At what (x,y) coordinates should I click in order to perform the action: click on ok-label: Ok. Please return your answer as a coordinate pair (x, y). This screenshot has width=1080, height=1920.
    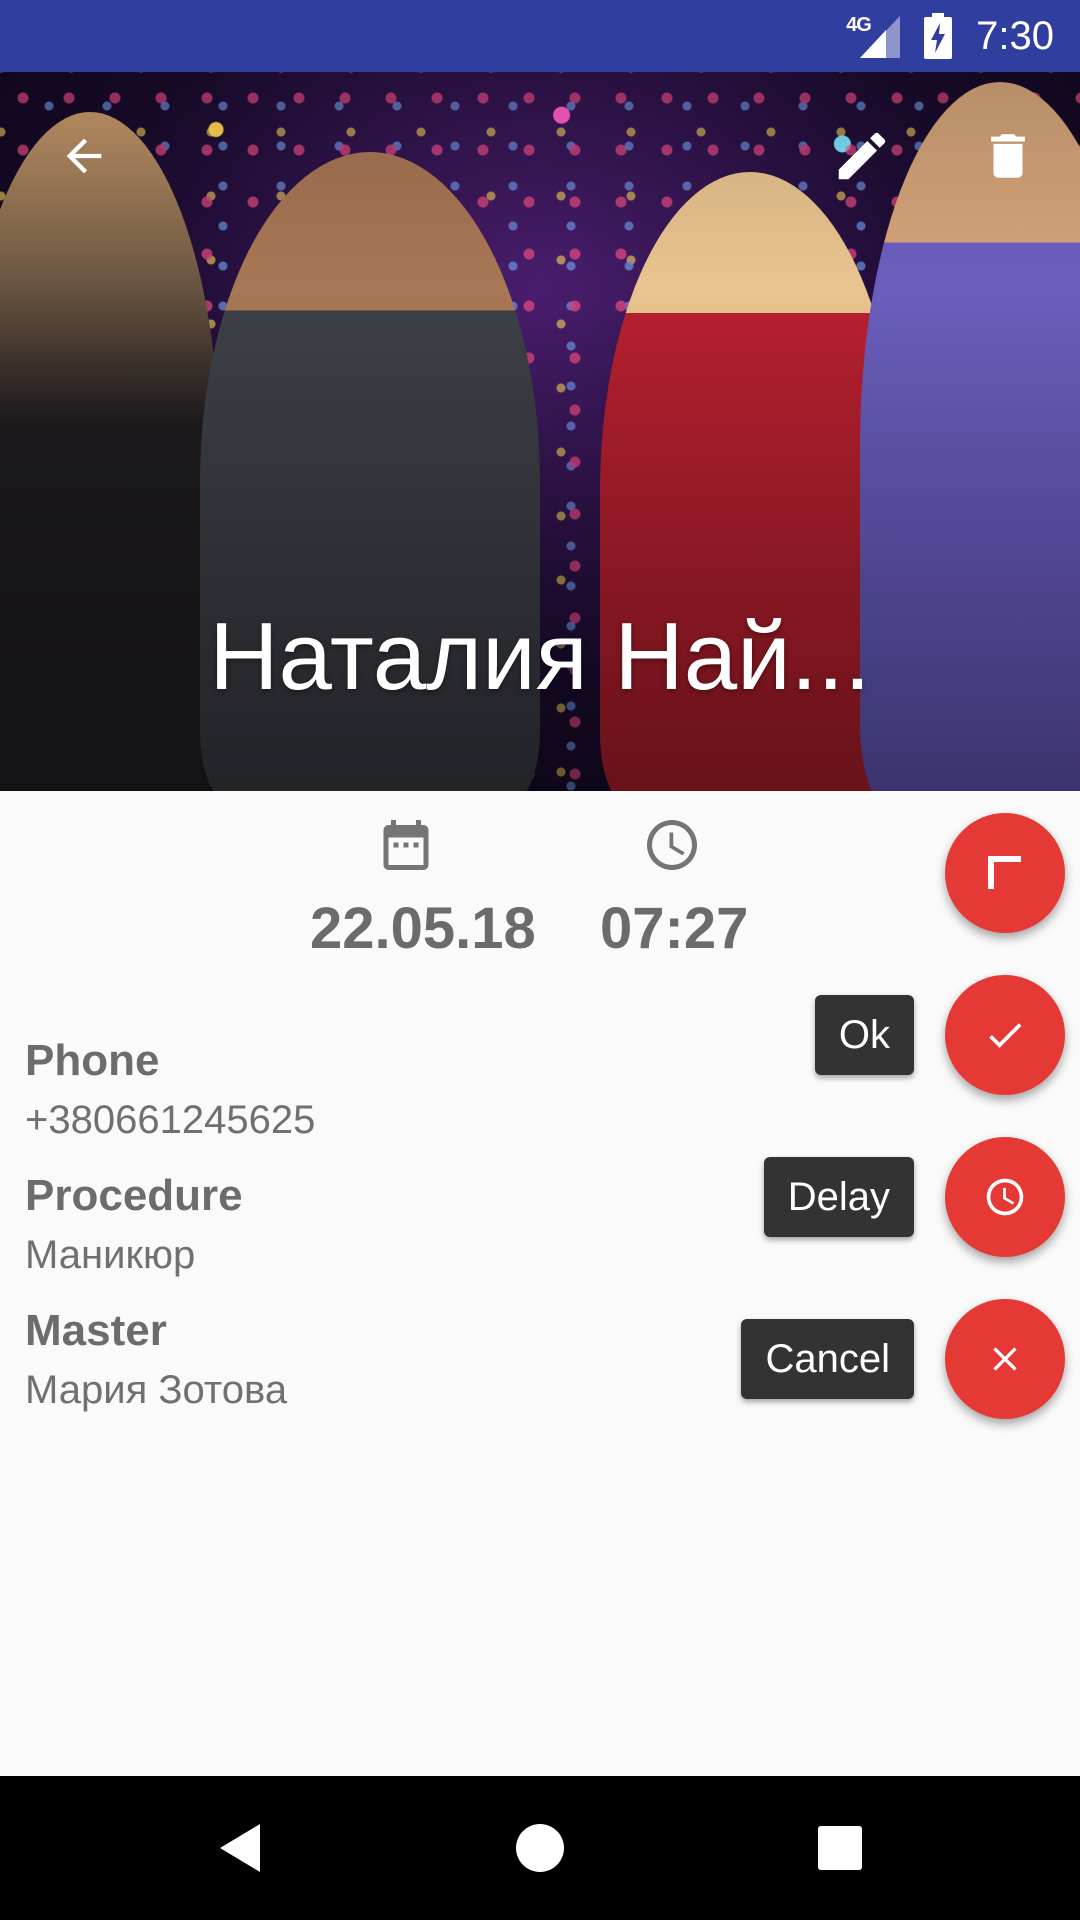
    Looking at the image, I should click on (864, 1035).